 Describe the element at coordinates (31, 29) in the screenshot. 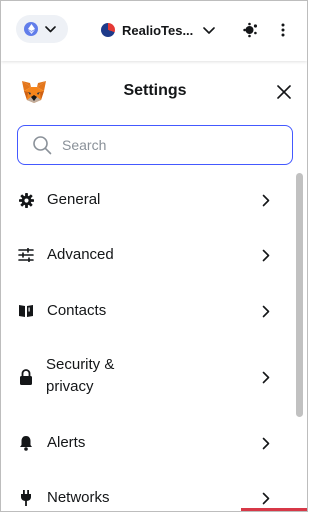

I see `ethereum-icon` at that location.